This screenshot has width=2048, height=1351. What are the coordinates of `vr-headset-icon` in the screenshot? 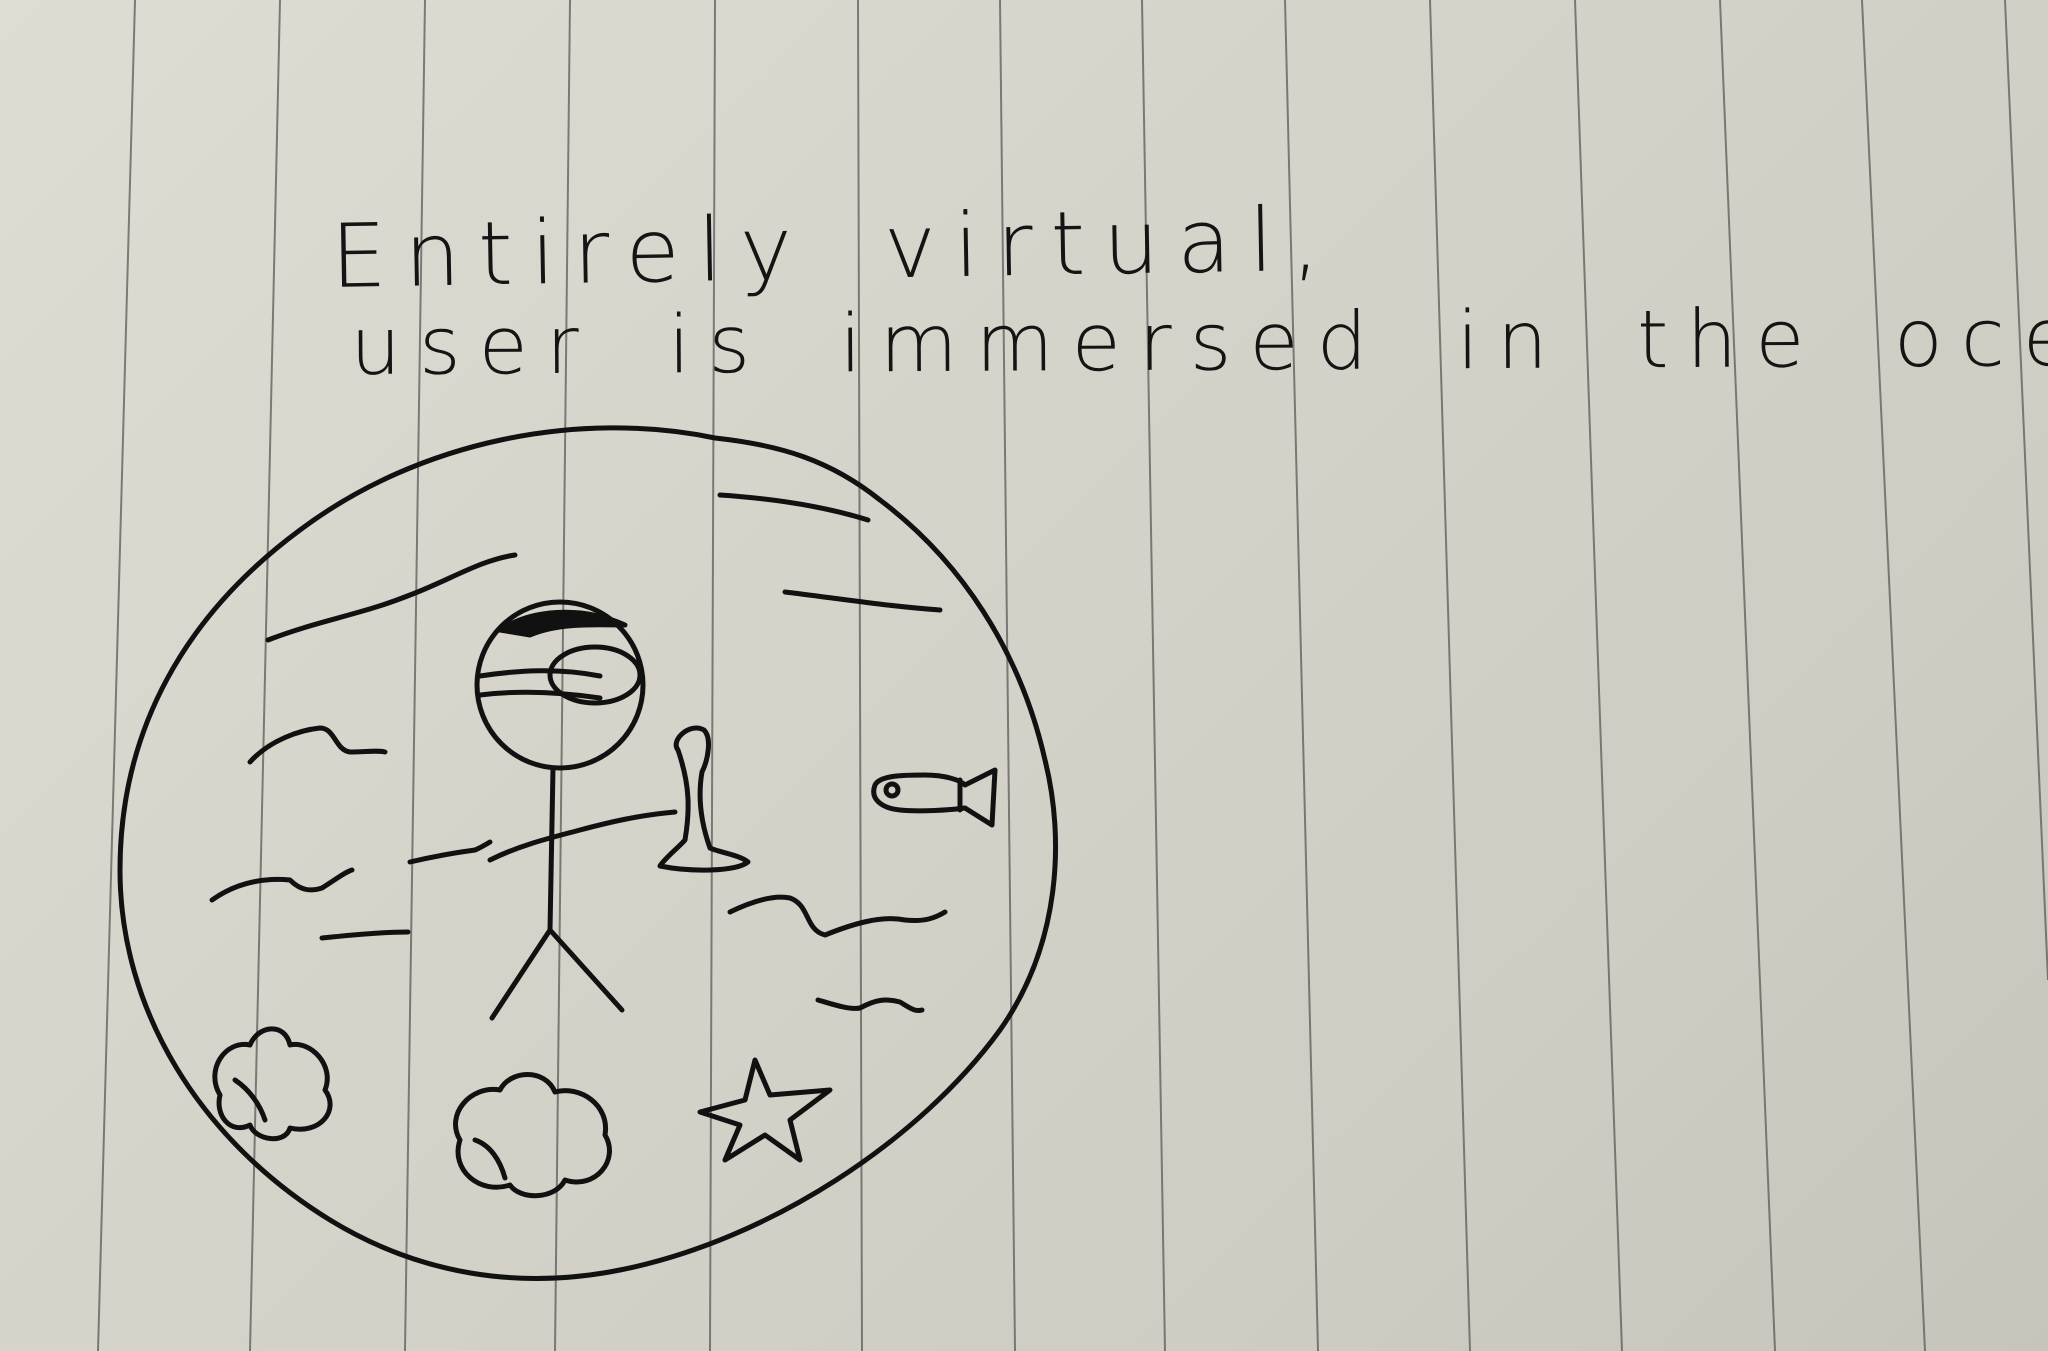 It's located at (540, 684).